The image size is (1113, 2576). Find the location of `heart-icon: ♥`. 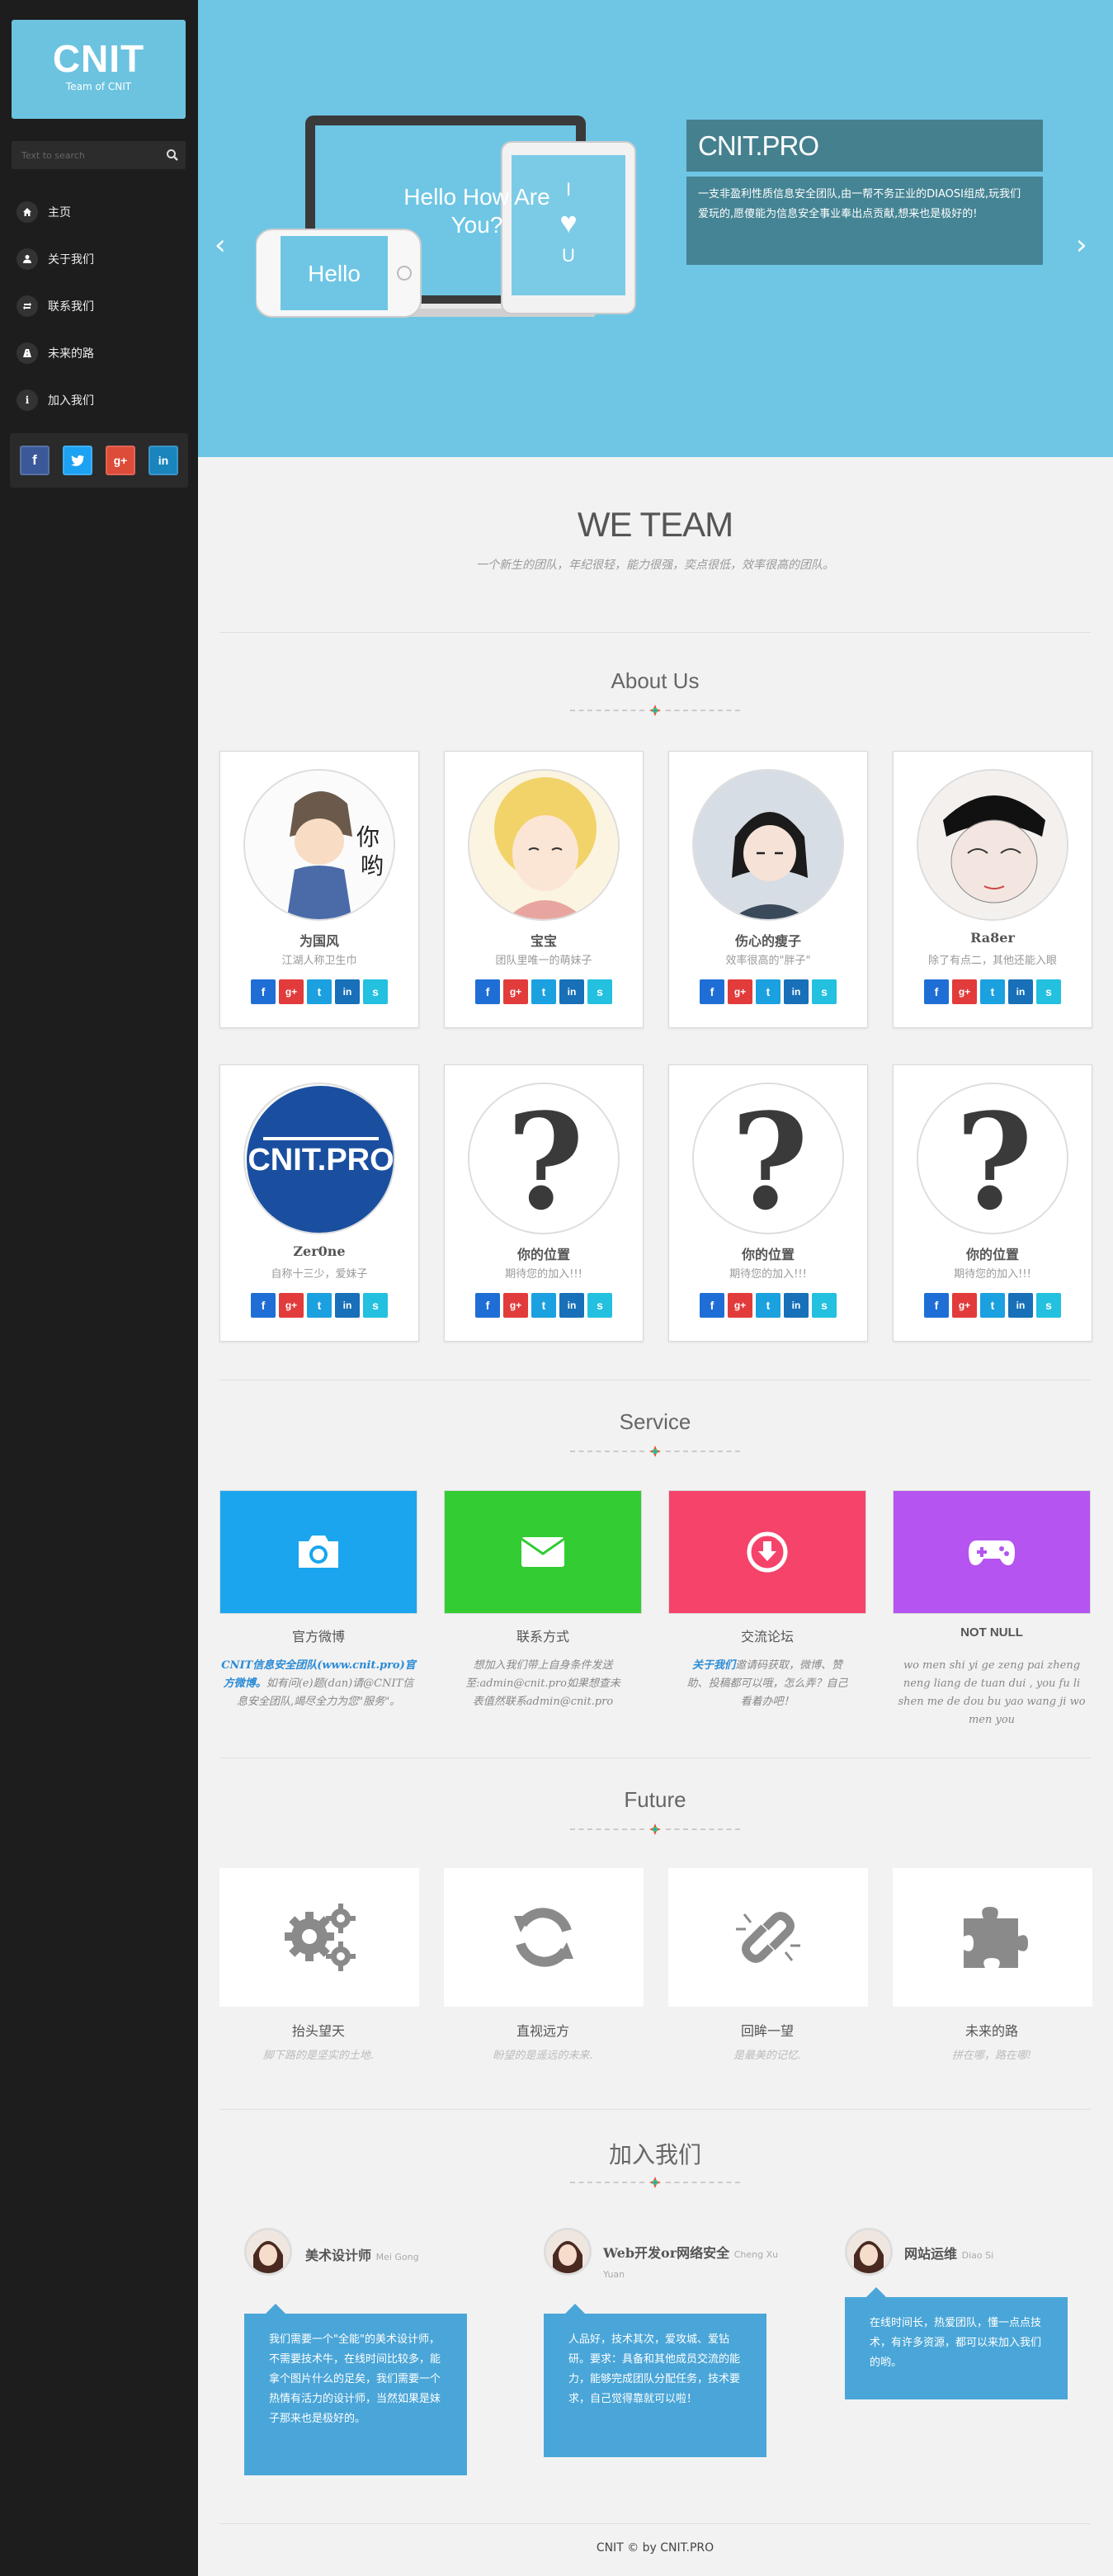

heart-icon: ♥ is located at coordinates (568, 222).